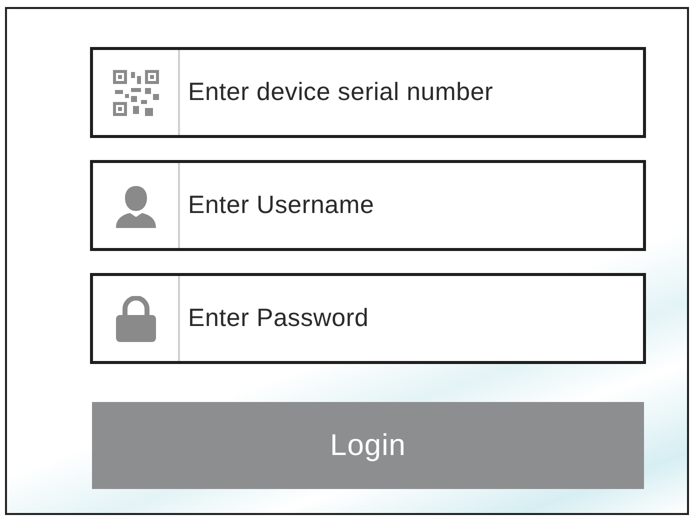  Describe the element at coordinates (136, 319) in the screenshot. I see `lock-icon` at that location.